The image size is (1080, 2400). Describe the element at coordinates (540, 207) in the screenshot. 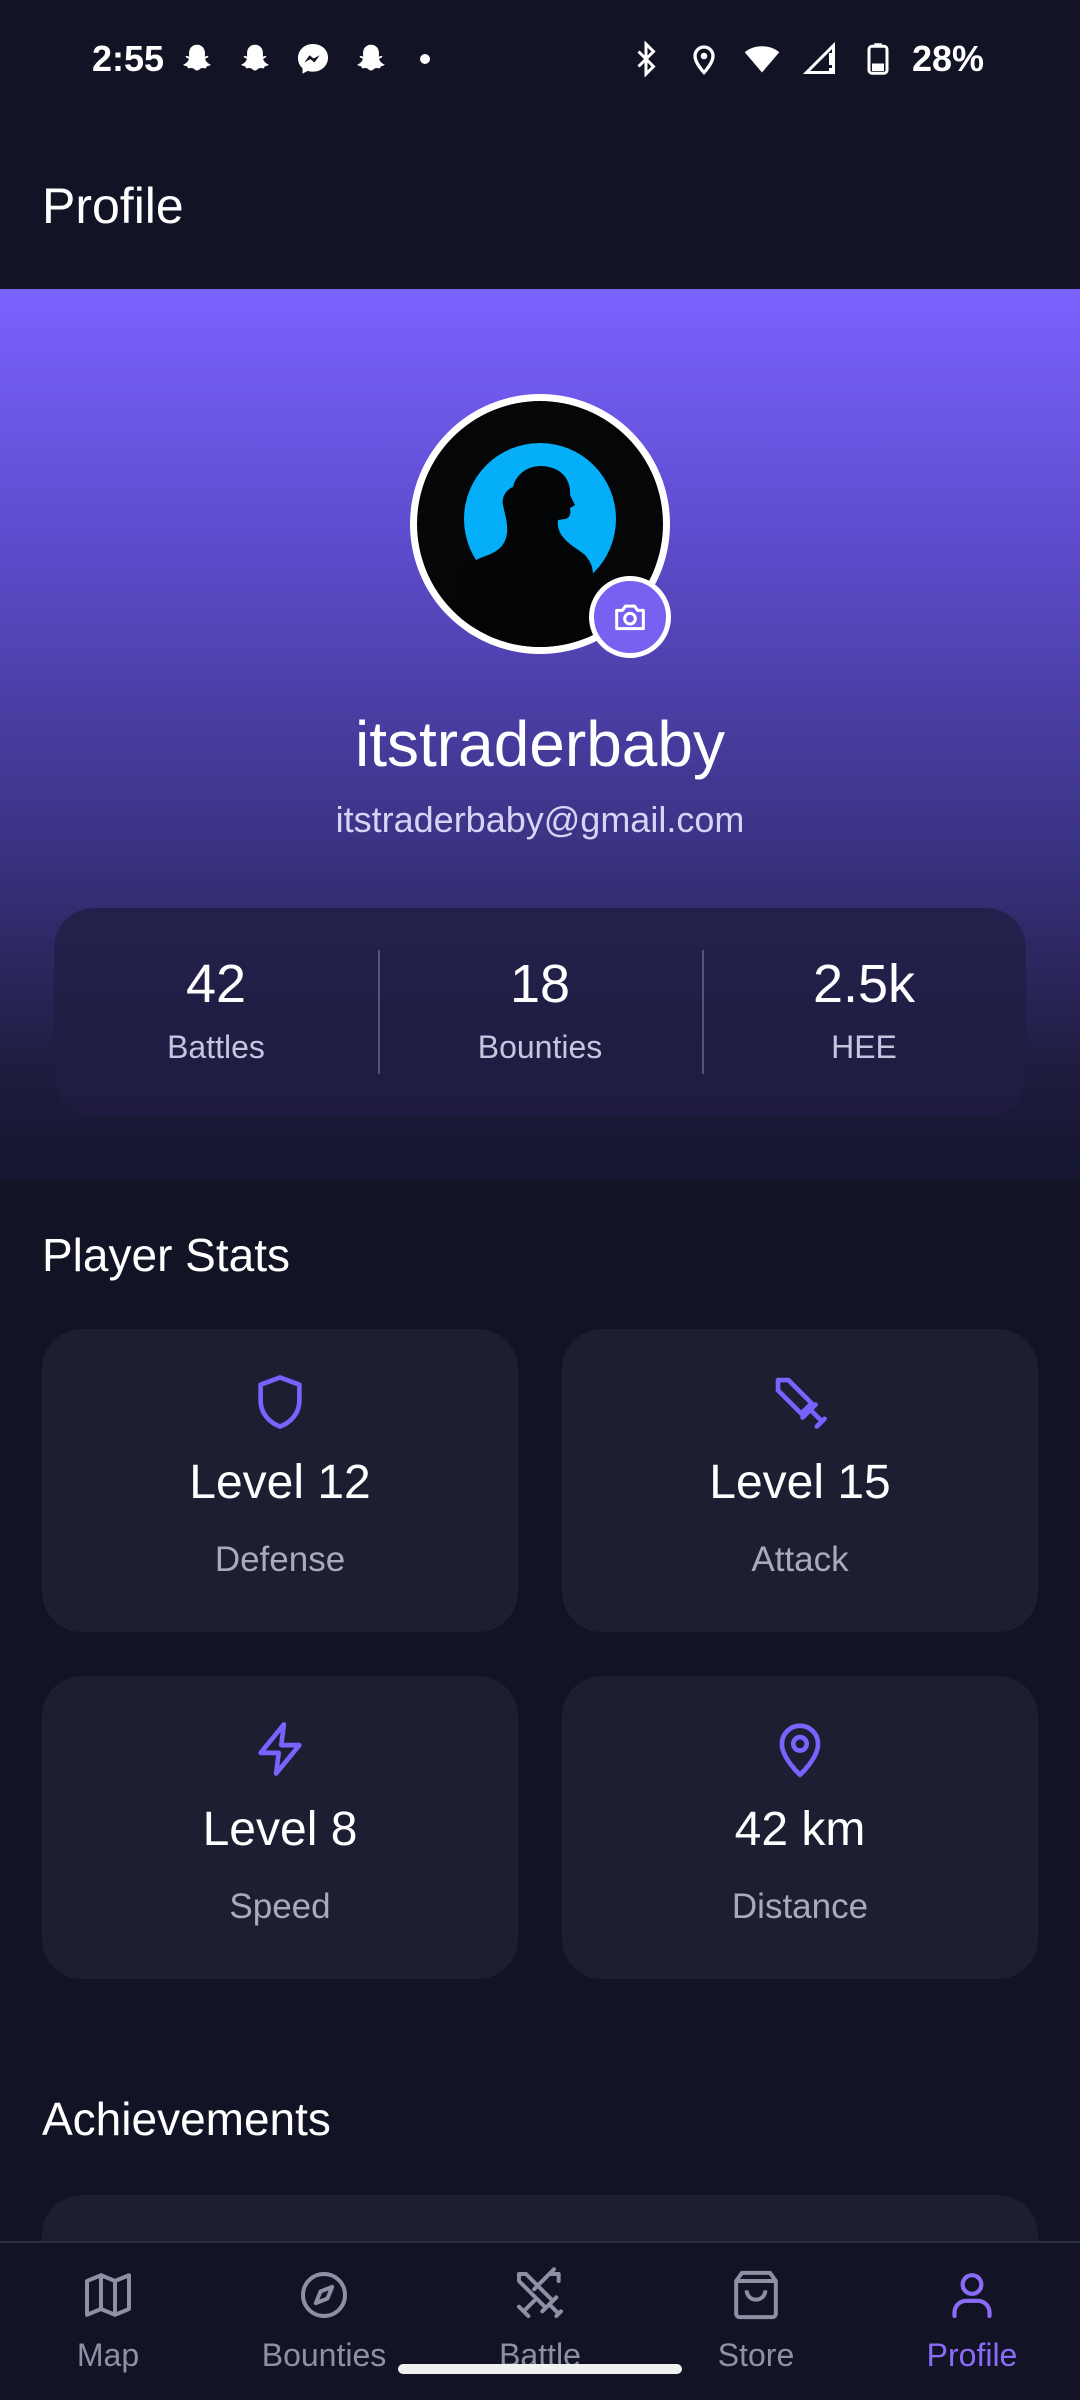

I see `top-app-bar: Profile` at that location.